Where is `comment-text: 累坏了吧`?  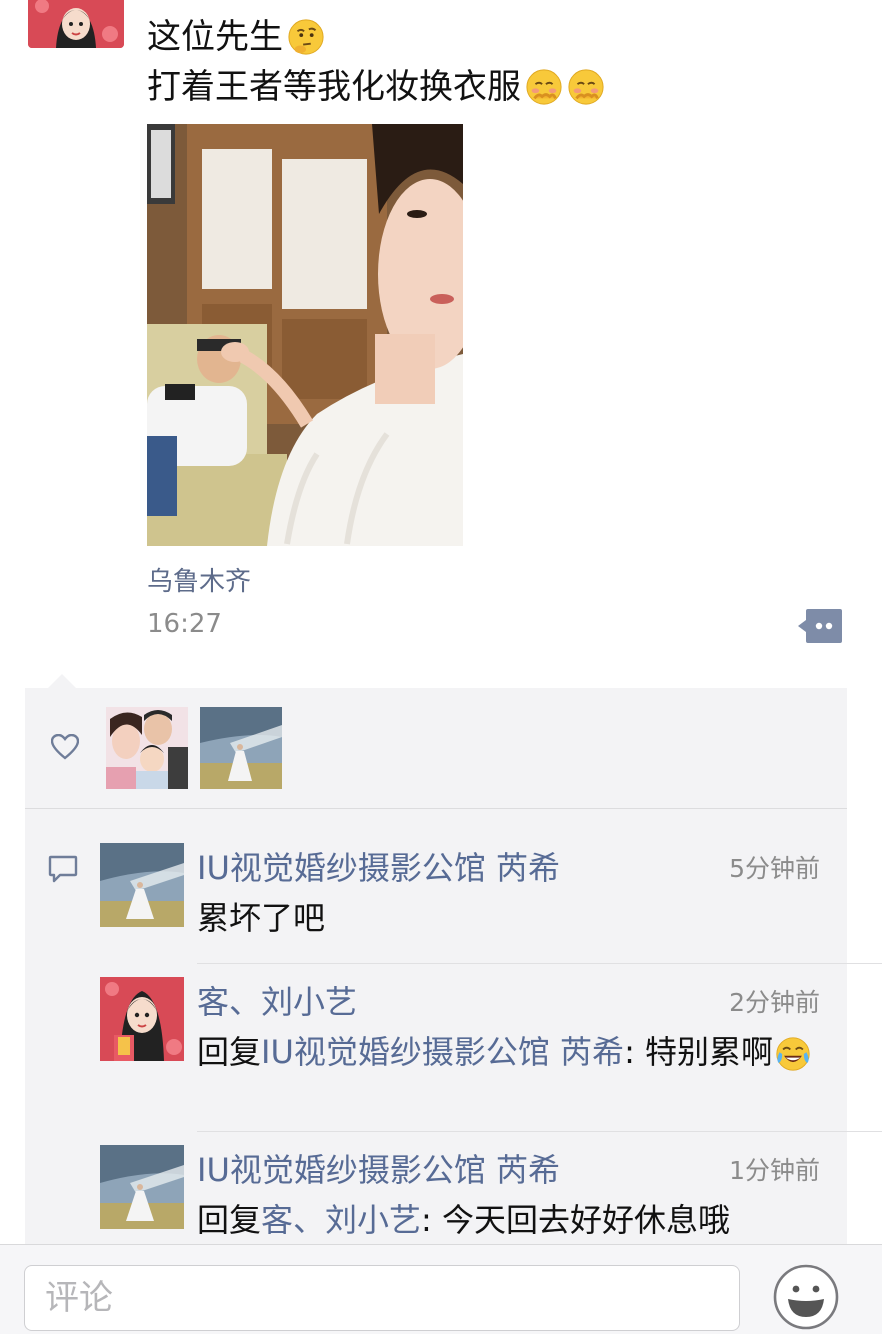 comment-text: 累坏了吧 is located at coordinates (261, 918).